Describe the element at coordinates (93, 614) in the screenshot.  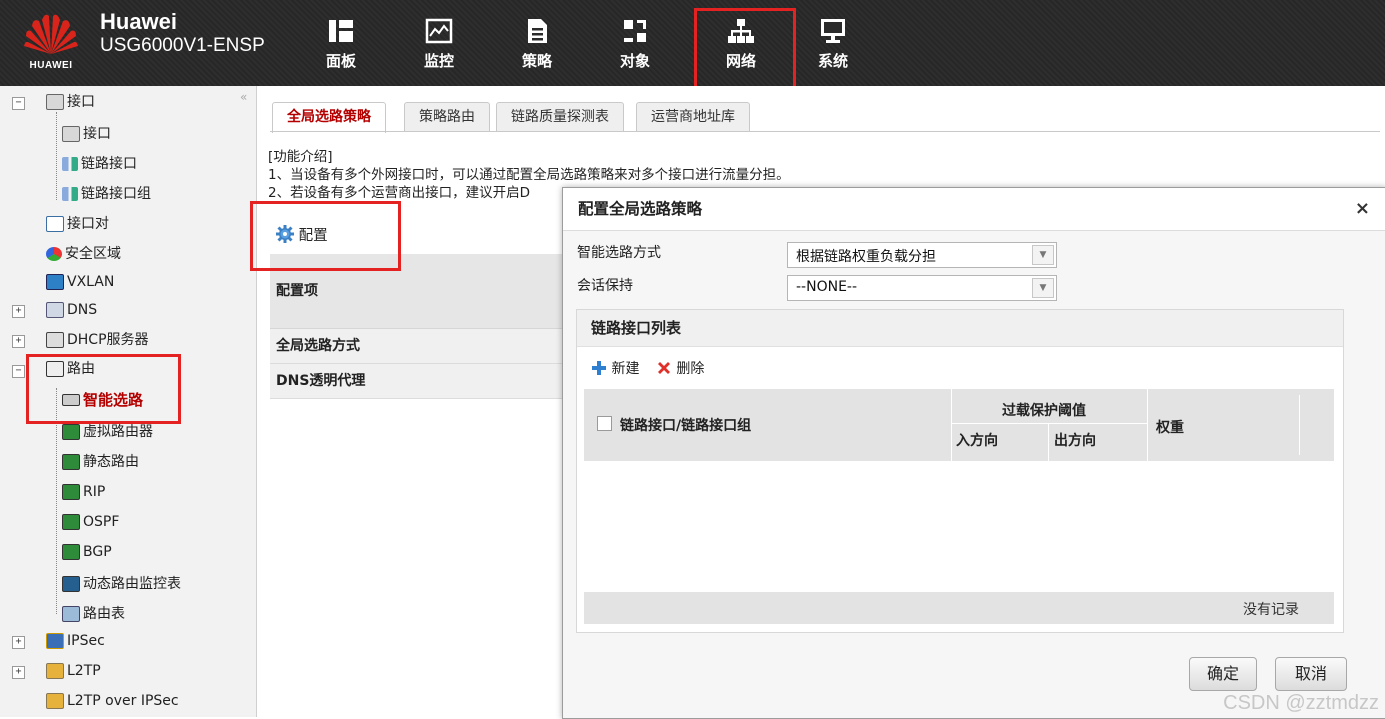
I see `sidebar-item-route-table: 路由表` at that location.